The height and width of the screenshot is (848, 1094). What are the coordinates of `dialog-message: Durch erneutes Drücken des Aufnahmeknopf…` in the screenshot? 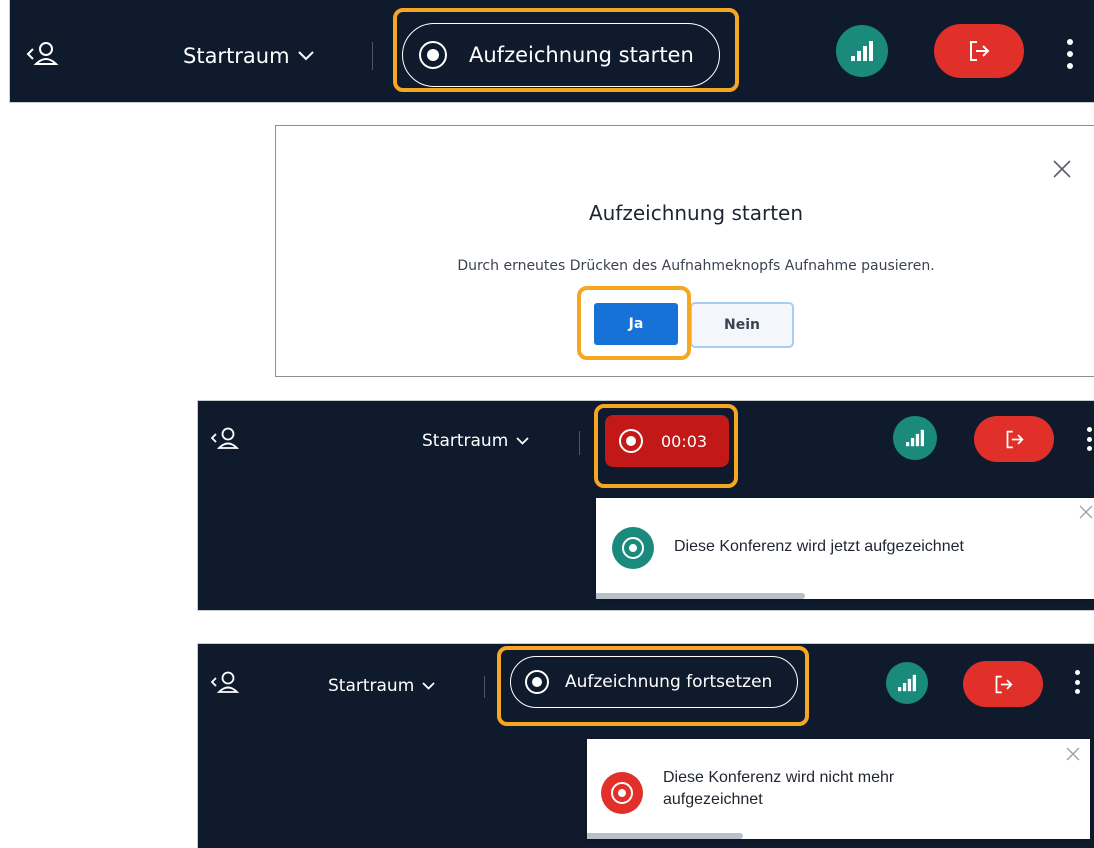 It's located at (696, 266).